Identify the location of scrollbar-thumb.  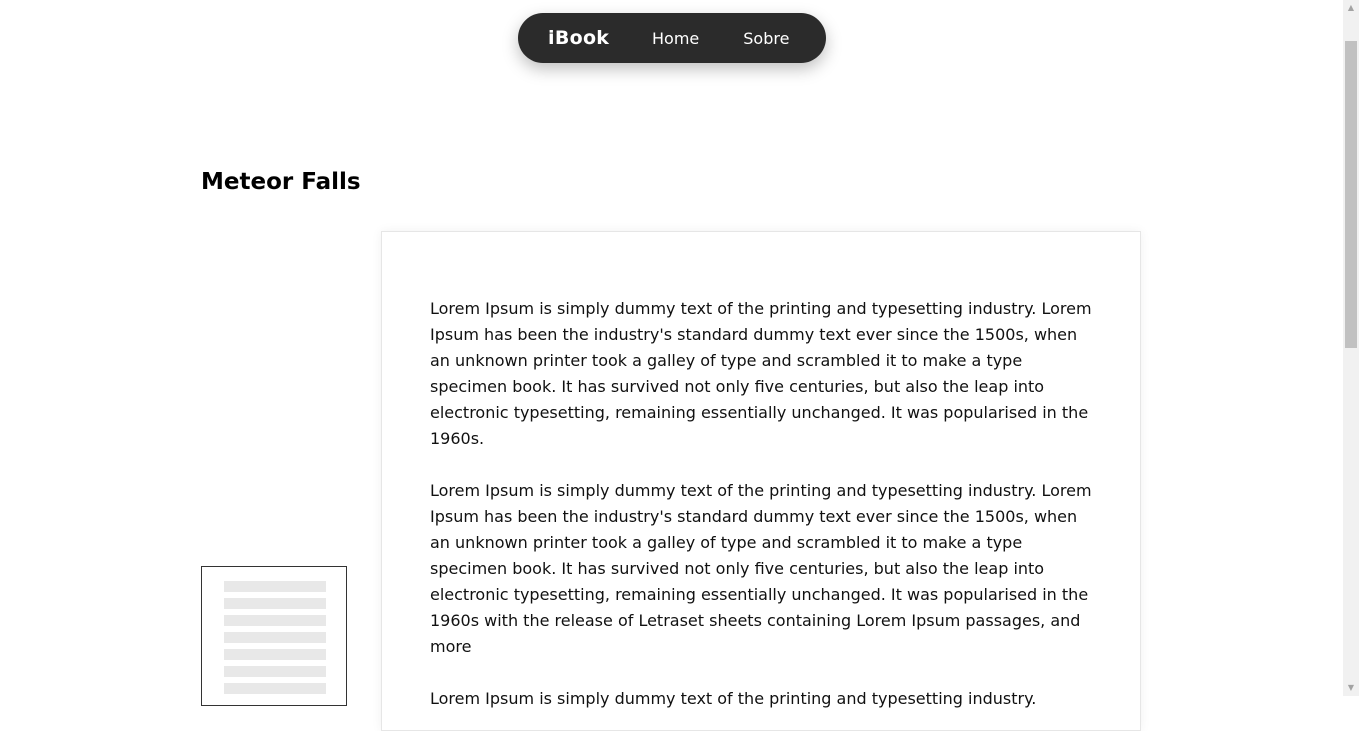
(1351, 194).